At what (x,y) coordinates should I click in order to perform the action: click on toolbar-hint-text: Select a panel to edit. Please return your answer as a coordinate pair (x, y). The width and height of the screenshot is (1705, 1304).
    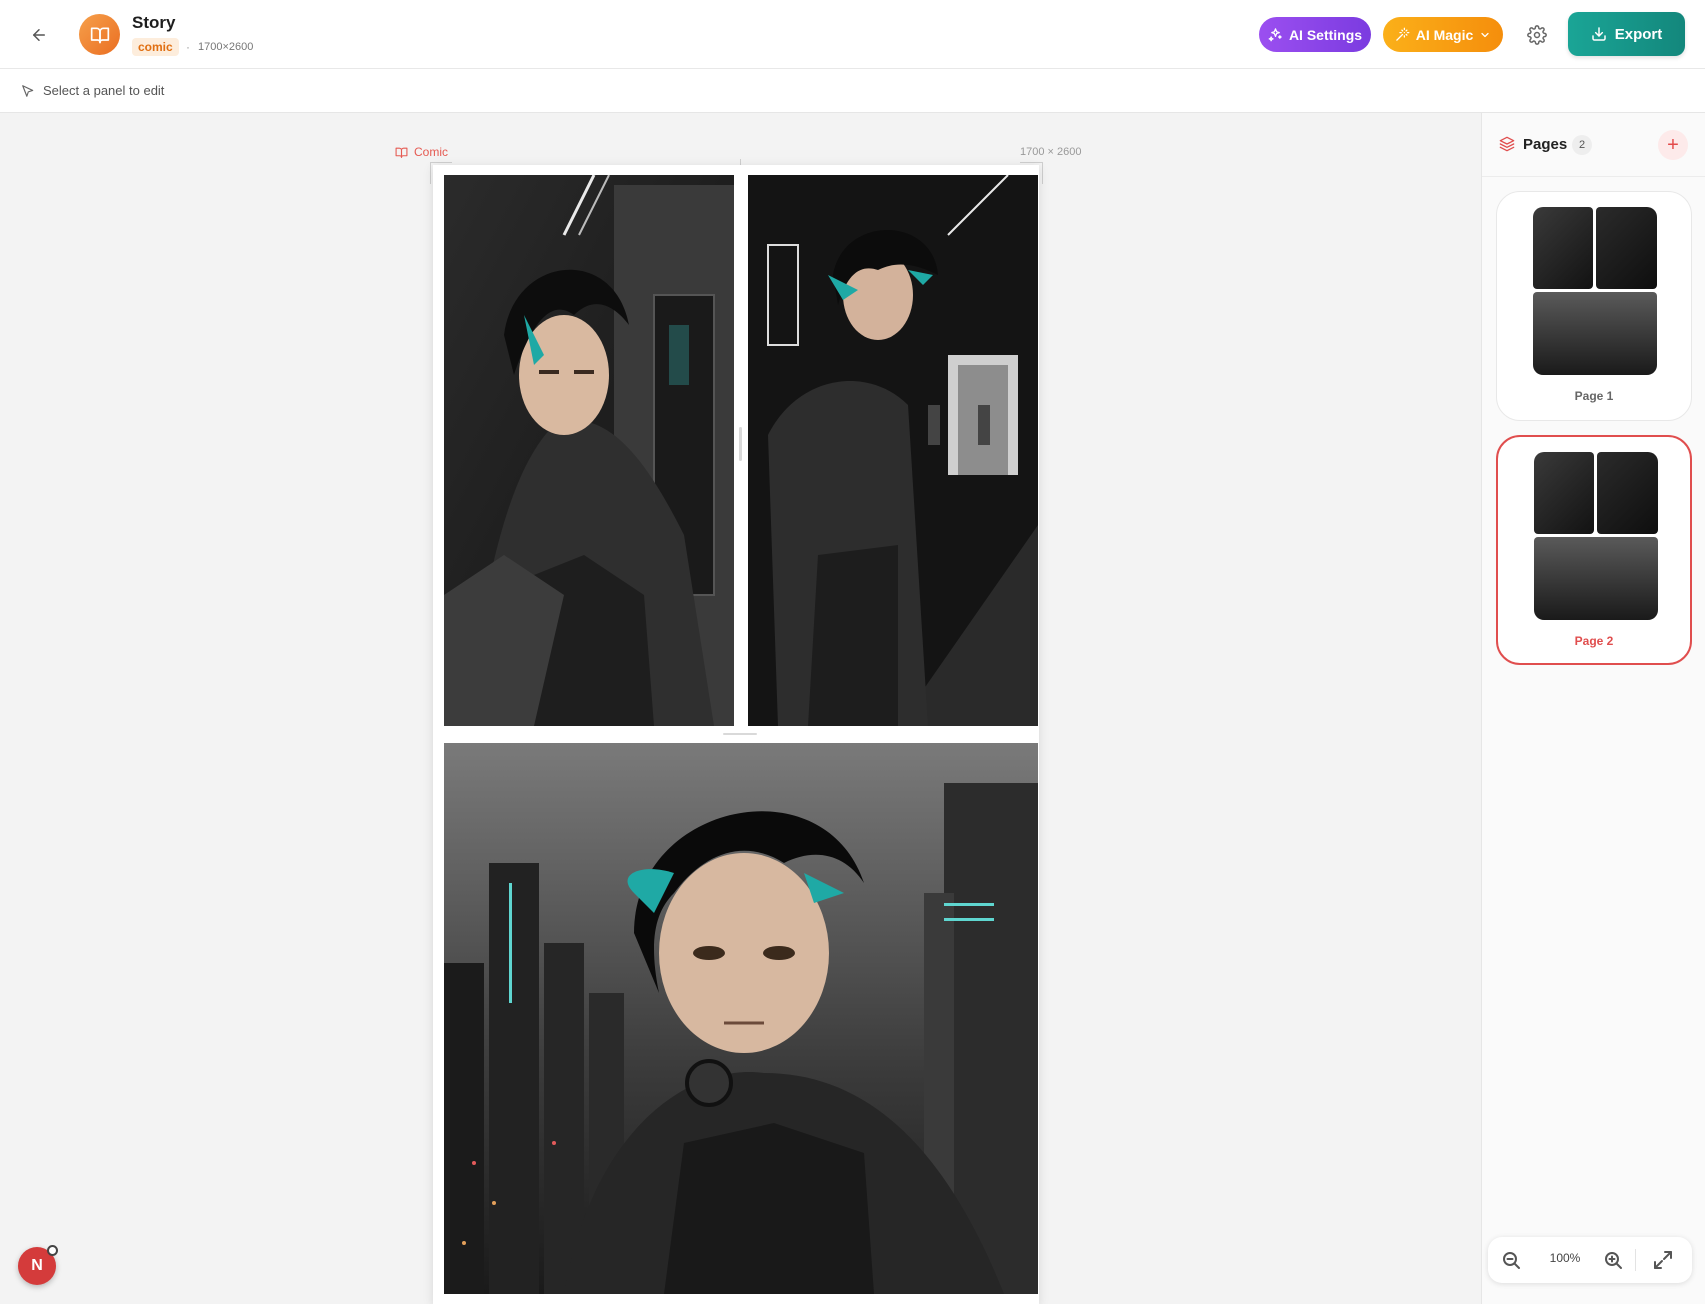
    Looking at the image, I should click on (104, 90).